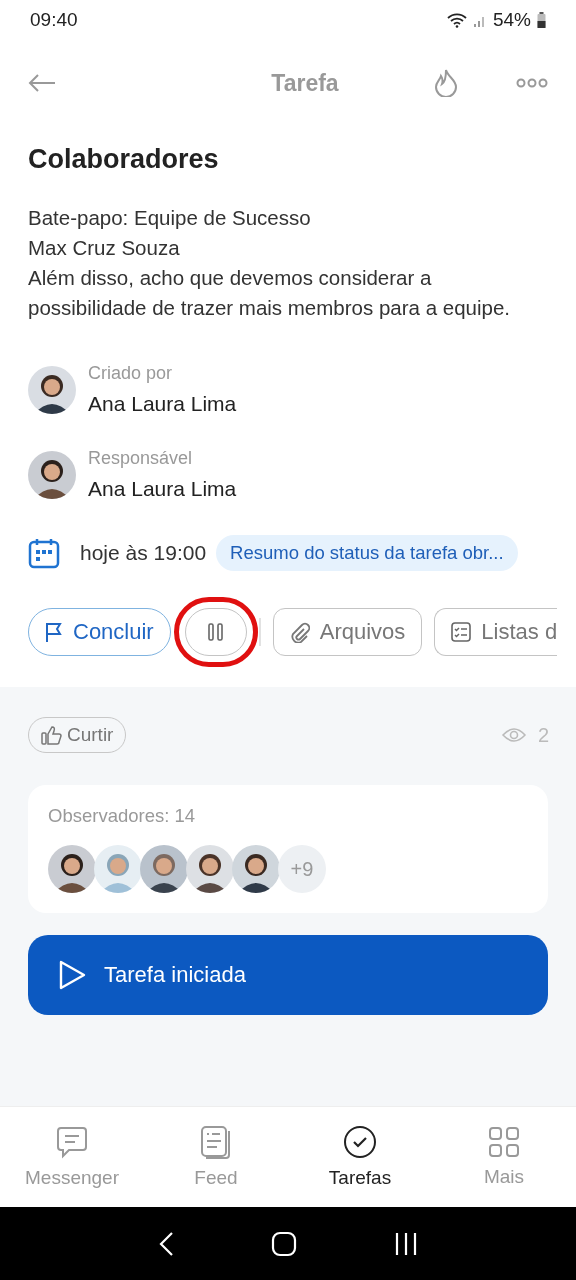  Describe the element at coordinates (54, 632) in the screenshot. I see `flag-icon` at that location.